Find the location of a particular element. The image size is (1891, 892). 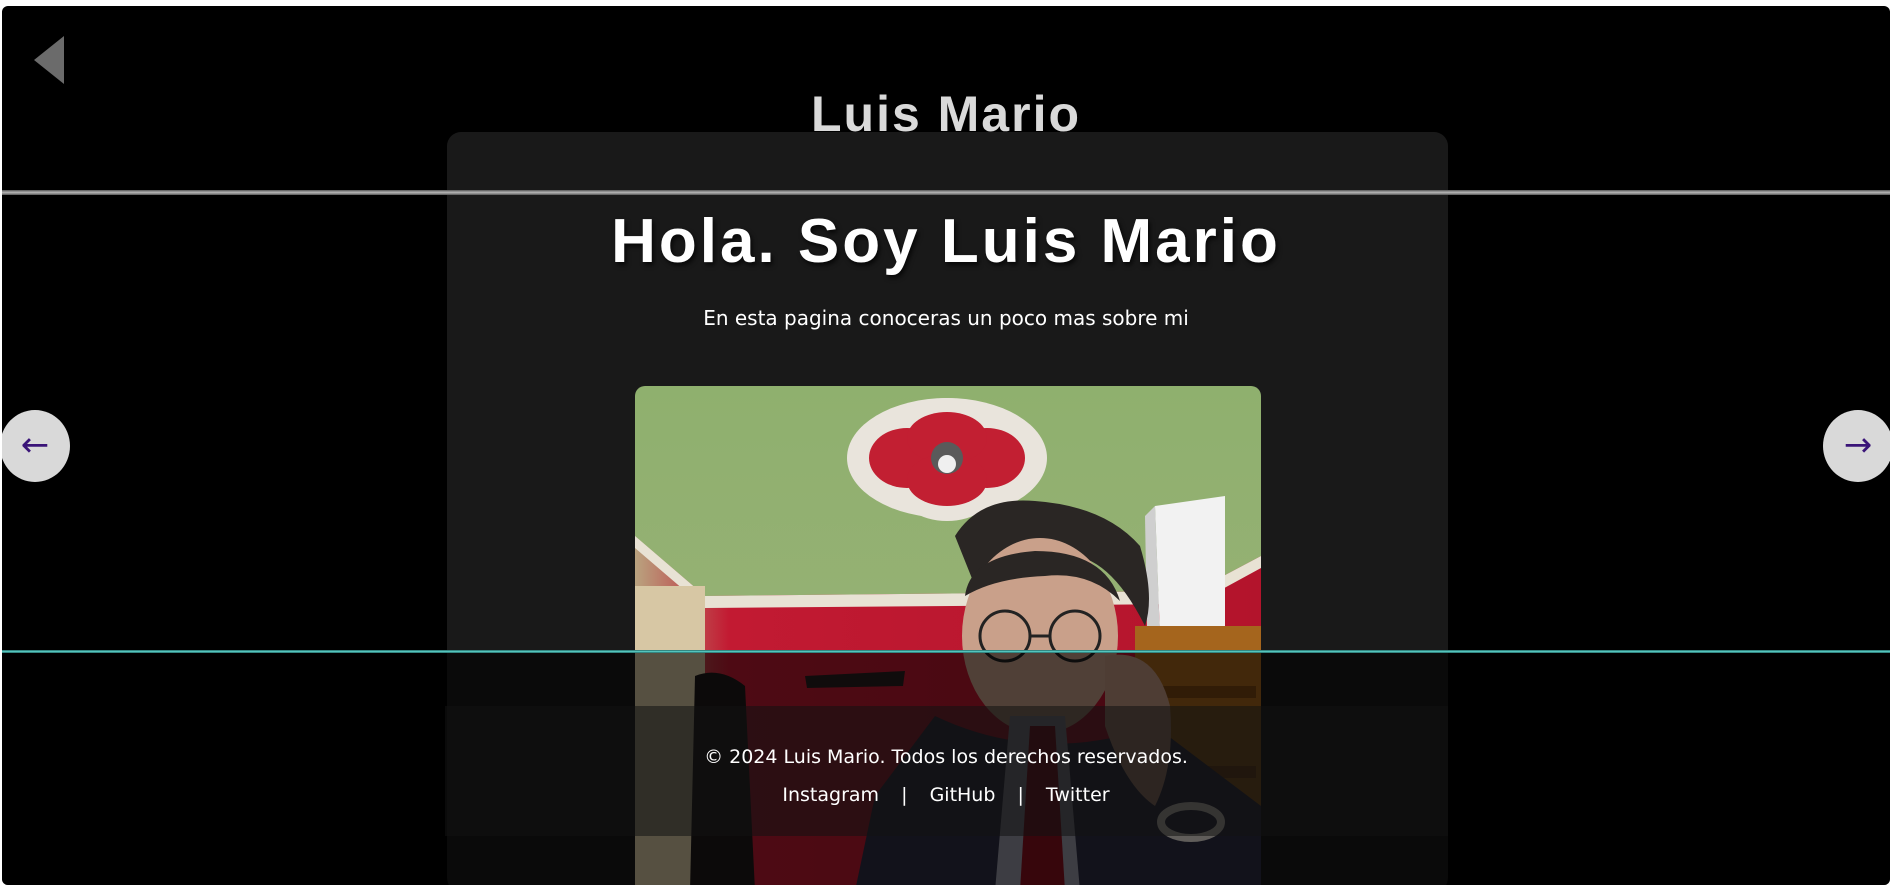

twitter-link: Twitter is located at coordinates (1078, 795).